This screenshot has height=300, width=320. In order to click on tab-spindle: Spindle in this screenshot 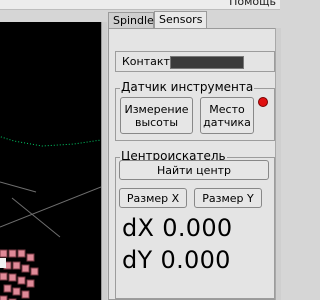, I will do `click(131, 20)`.